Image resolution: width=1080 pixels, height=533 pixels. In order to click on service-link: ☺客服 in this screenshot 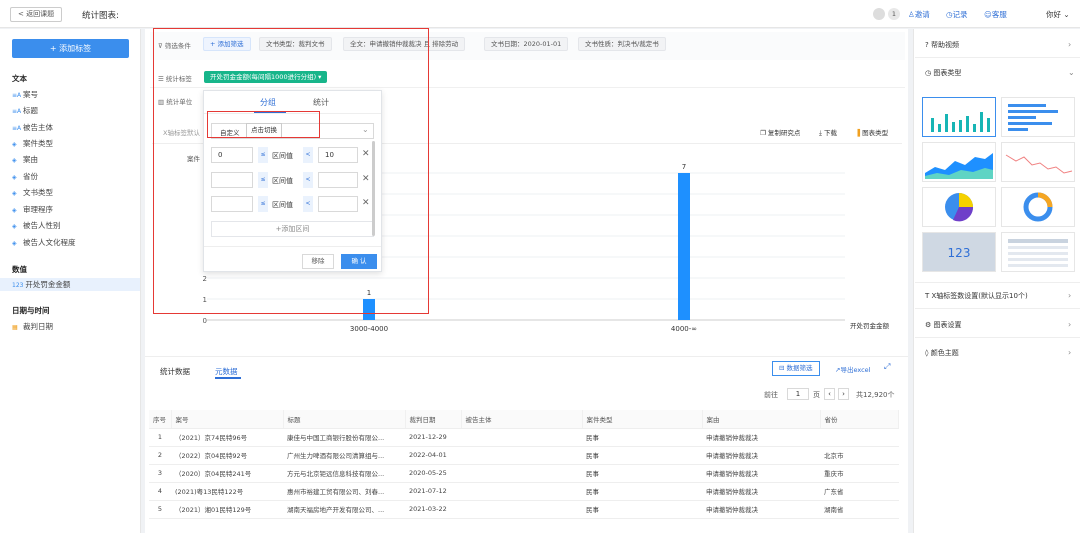, I will do `click(995, 14)`.